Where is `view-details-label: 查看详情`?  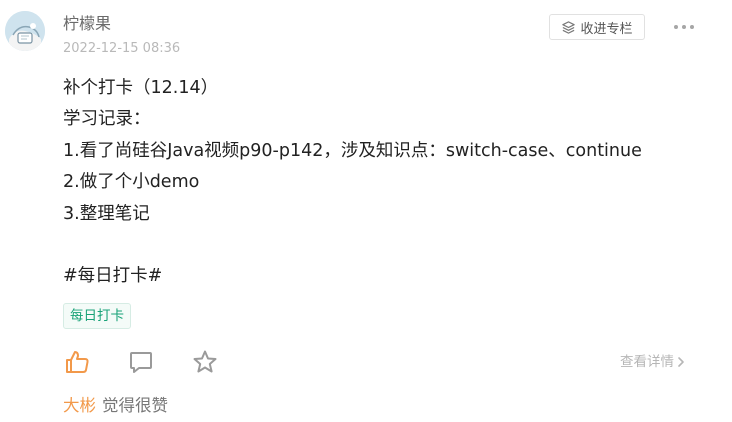 view-details-label: 查看详情 is located at coordinates (647, 362).